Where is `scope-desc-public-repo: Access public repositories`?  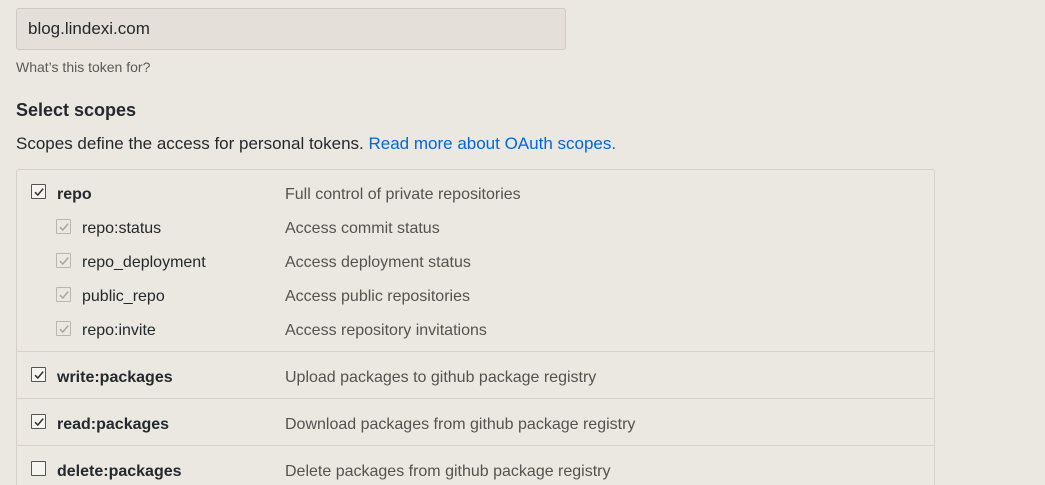
scope-desc-public-repo: Access public repositories is located at coordinates (377, 296).